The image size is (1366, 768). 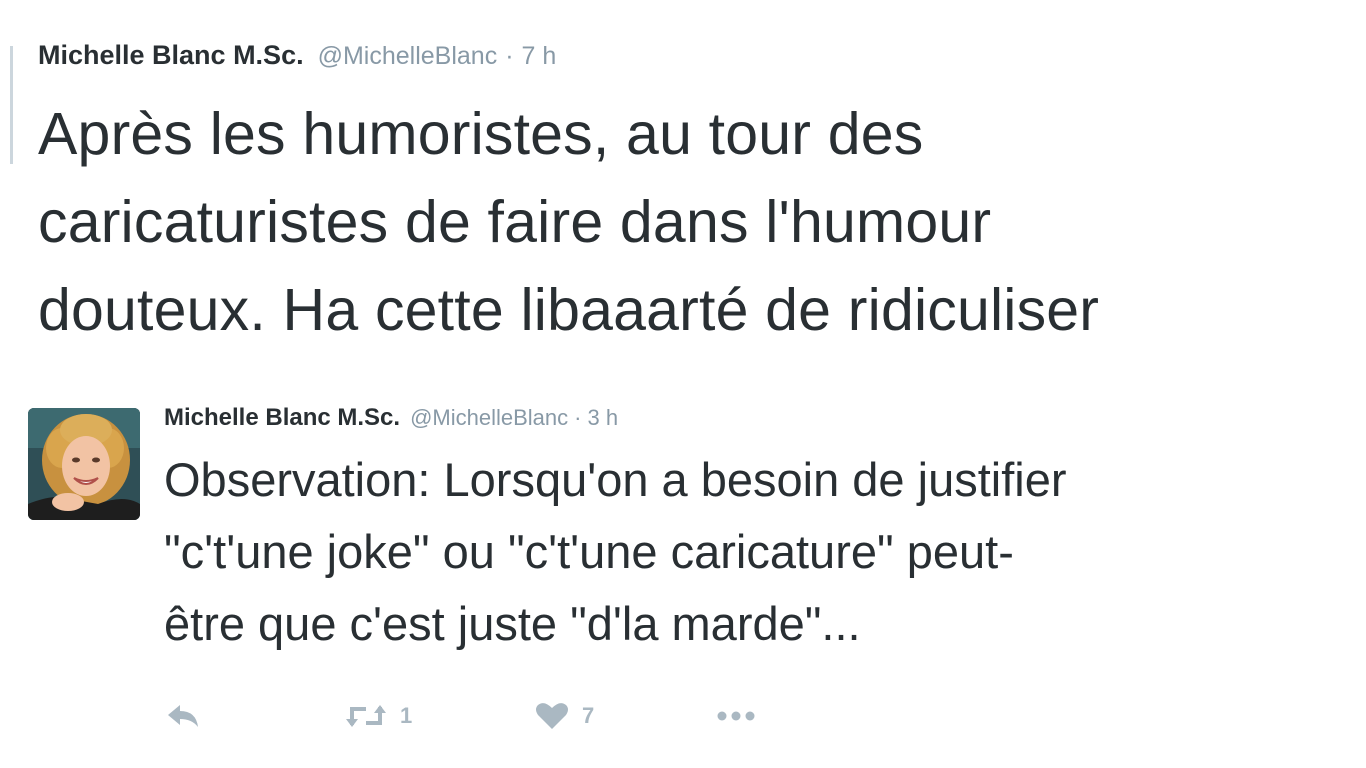 I want to click on retweet-button: 1, so click(x=439, y=716).